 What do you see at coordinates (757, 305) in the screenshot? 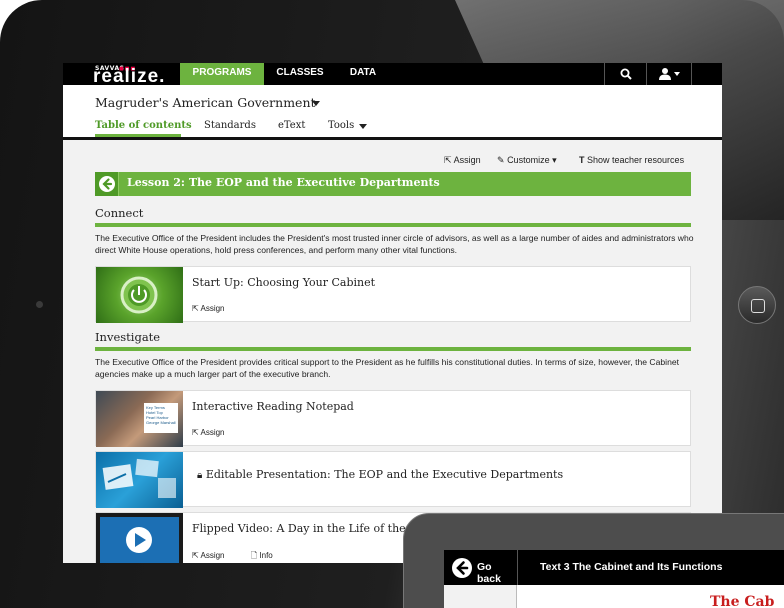
I see `home-button` at bounding box center [757, 305].